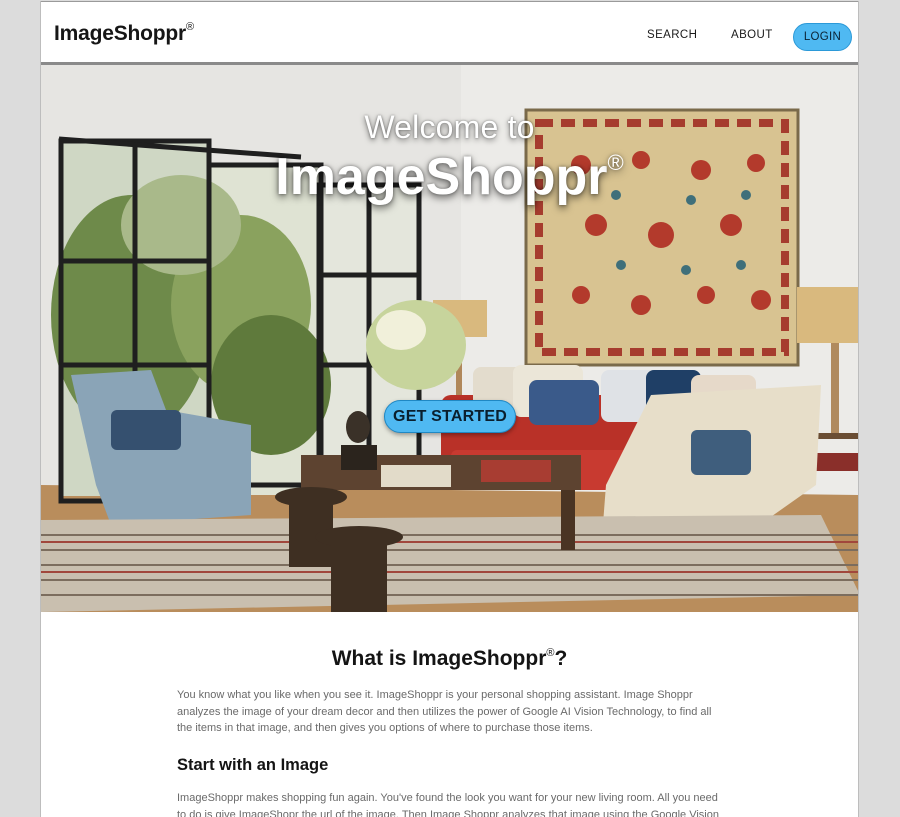 This screenshot has height=817, width=900. What do you see at coordinates (253, 765) in the screenshot?
I see `start-heading: Start with an Image` at bounding box center [253, 765].